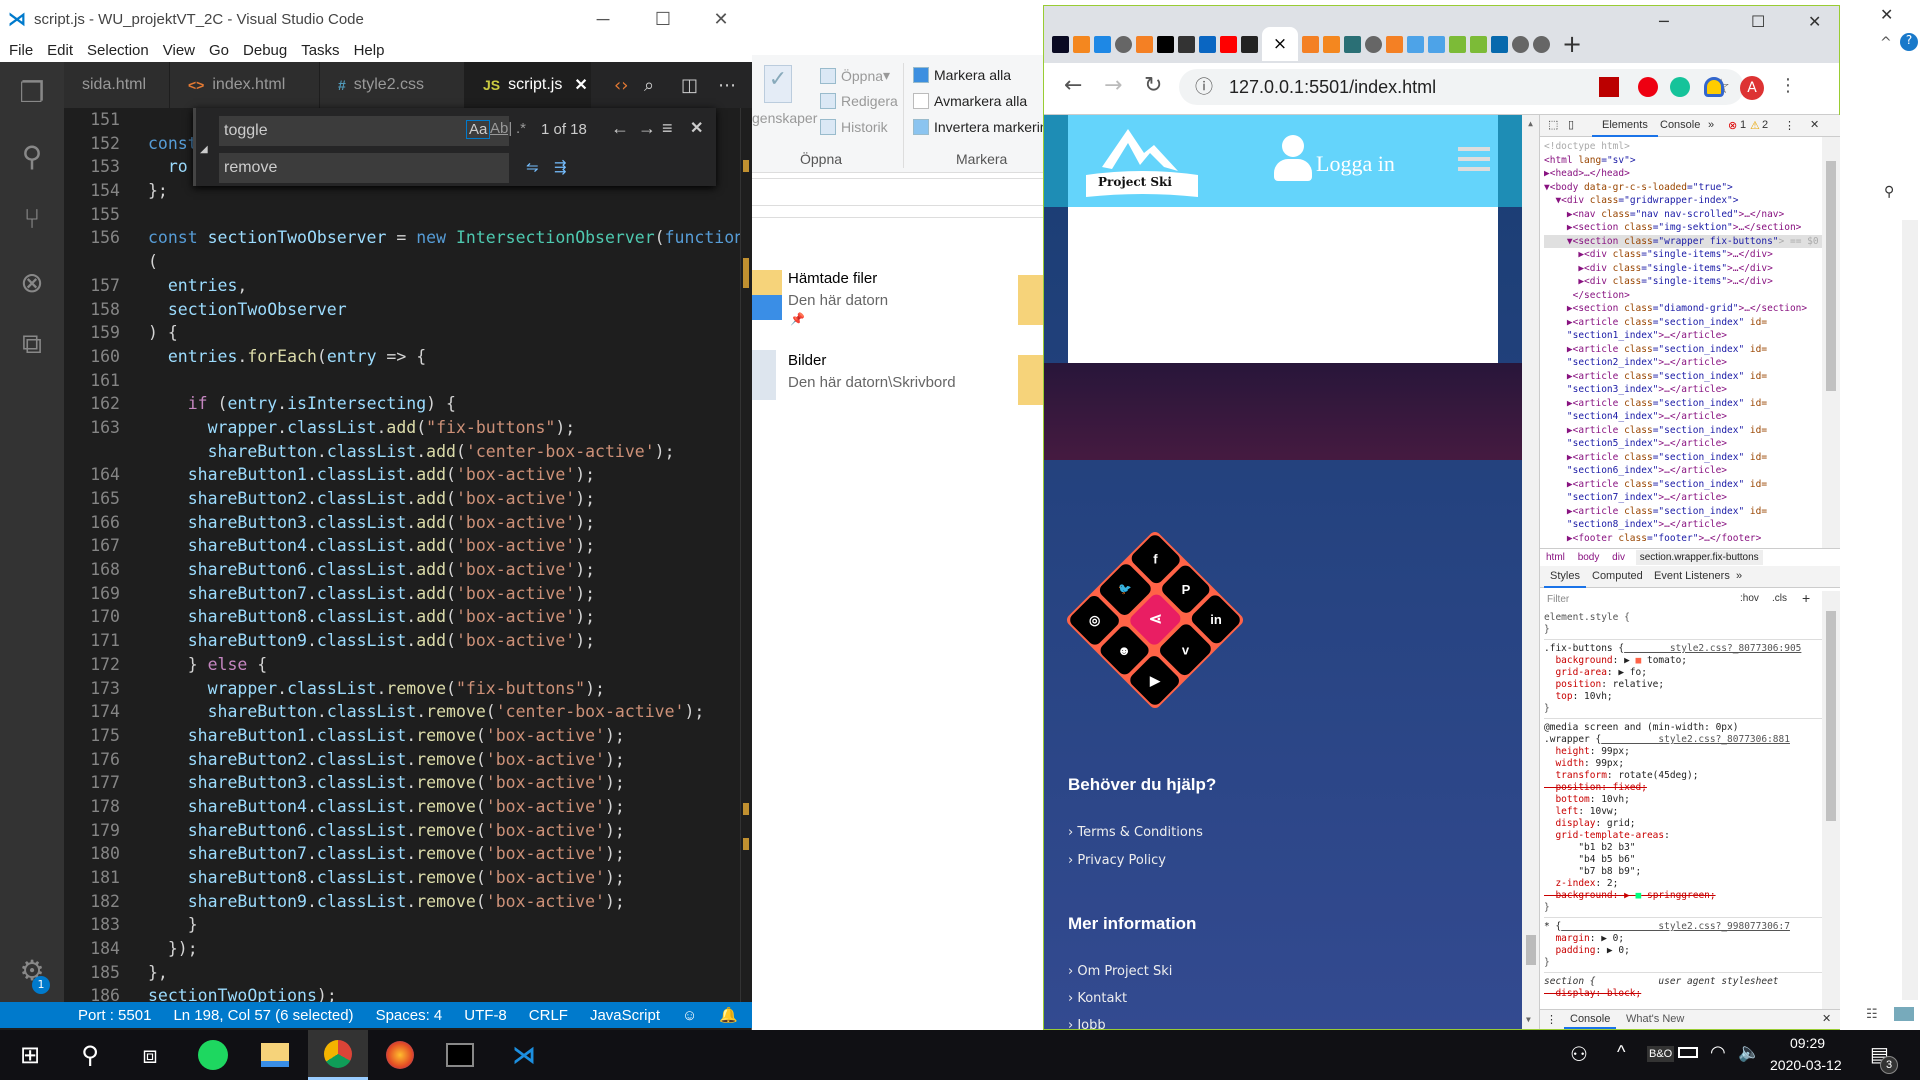 The image size is (1920, 1080). Describe the element at coordinates (1739, 576) in the screenshot. I see `more-tabs-icon: »` at that location.